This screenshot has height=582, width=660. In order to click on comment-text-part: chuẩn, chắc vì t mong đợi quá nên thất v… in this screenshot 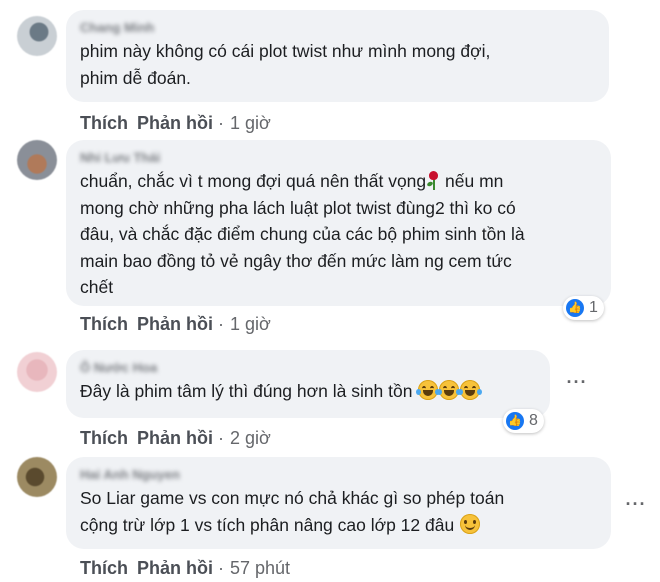, I will do `click(253, 181)`.